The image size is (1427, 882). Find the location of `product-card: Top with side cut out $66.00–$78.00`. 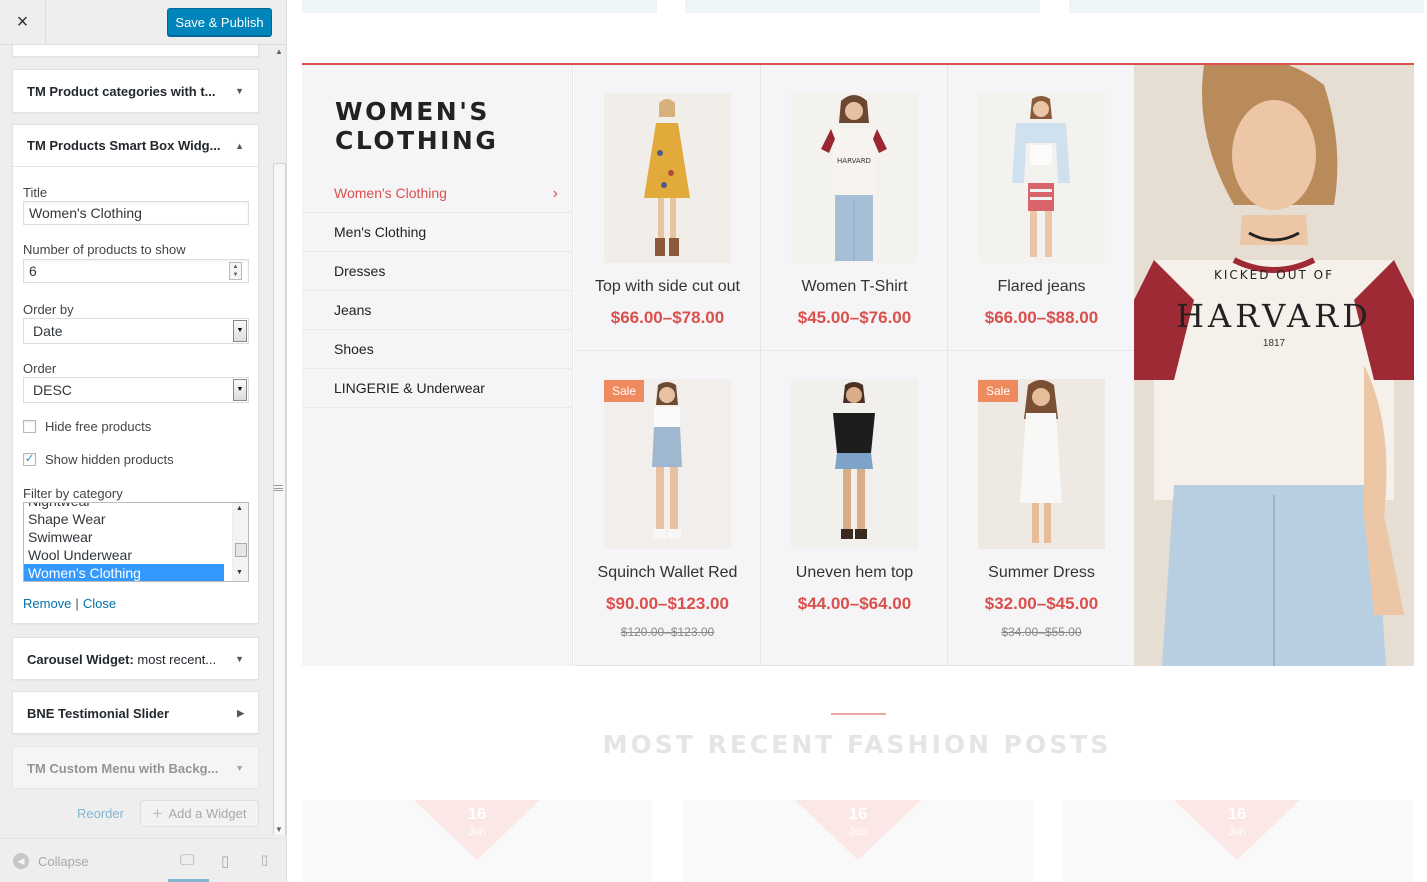

product-card: Top with side cut out $66.00–$78.00 is located at coordinates (667, 208).